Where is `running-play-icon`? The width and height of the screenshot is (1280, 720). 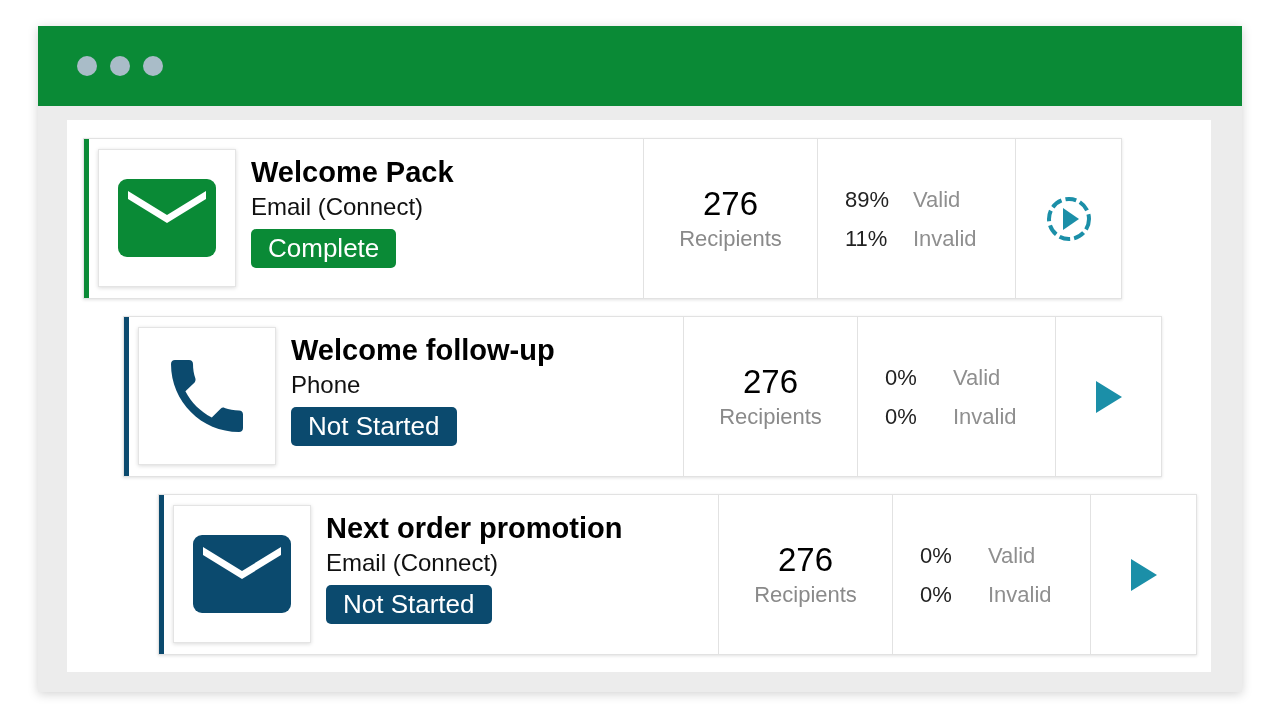
running-play-icon is located at coordinates (1068, 218).